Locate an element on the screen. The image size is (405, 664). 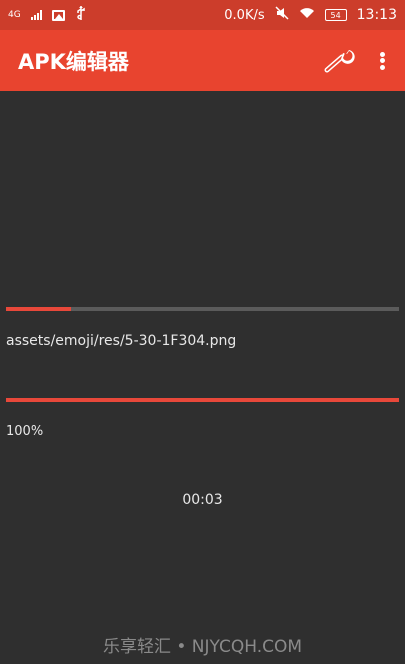
battery-icon: 54 is located at coordinates (335, 15).